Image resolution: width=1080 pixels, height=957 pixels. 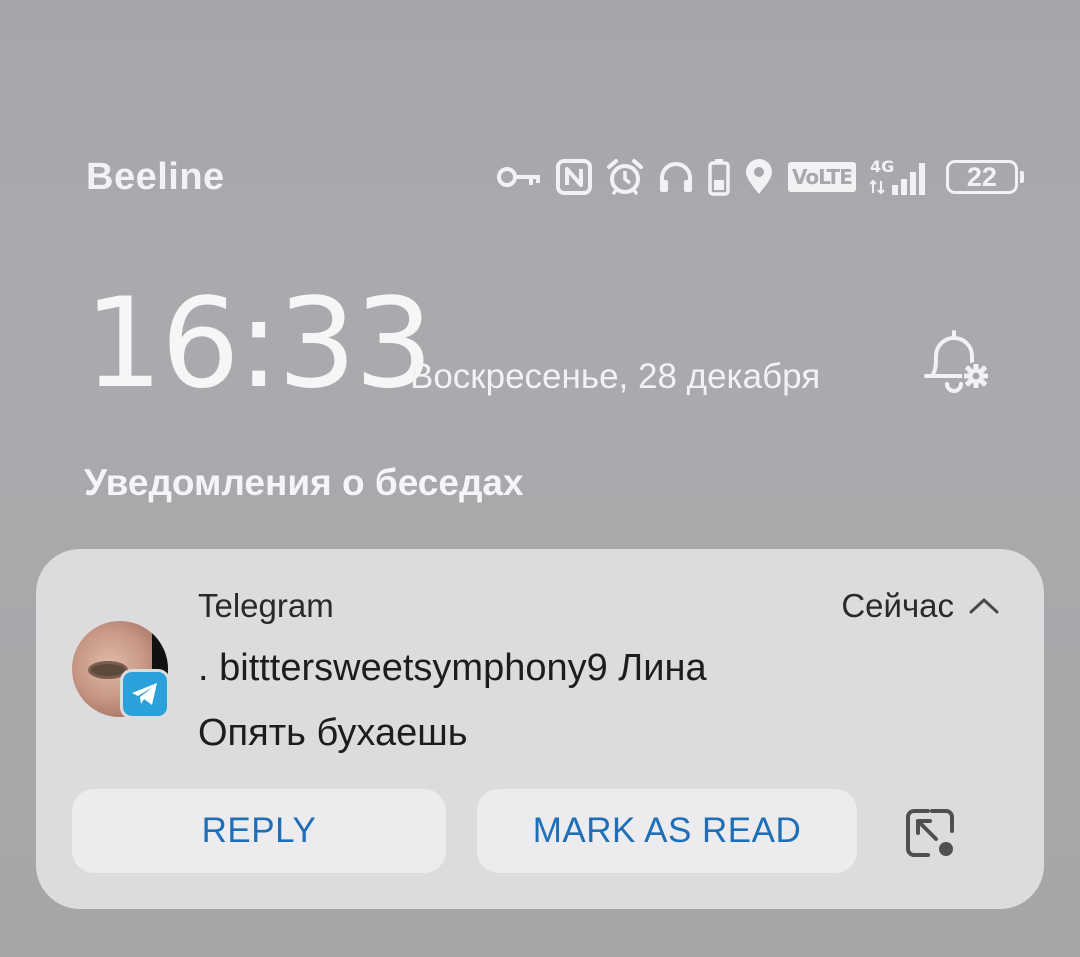 I want to click on key-icon, so click(x=519, y=177).